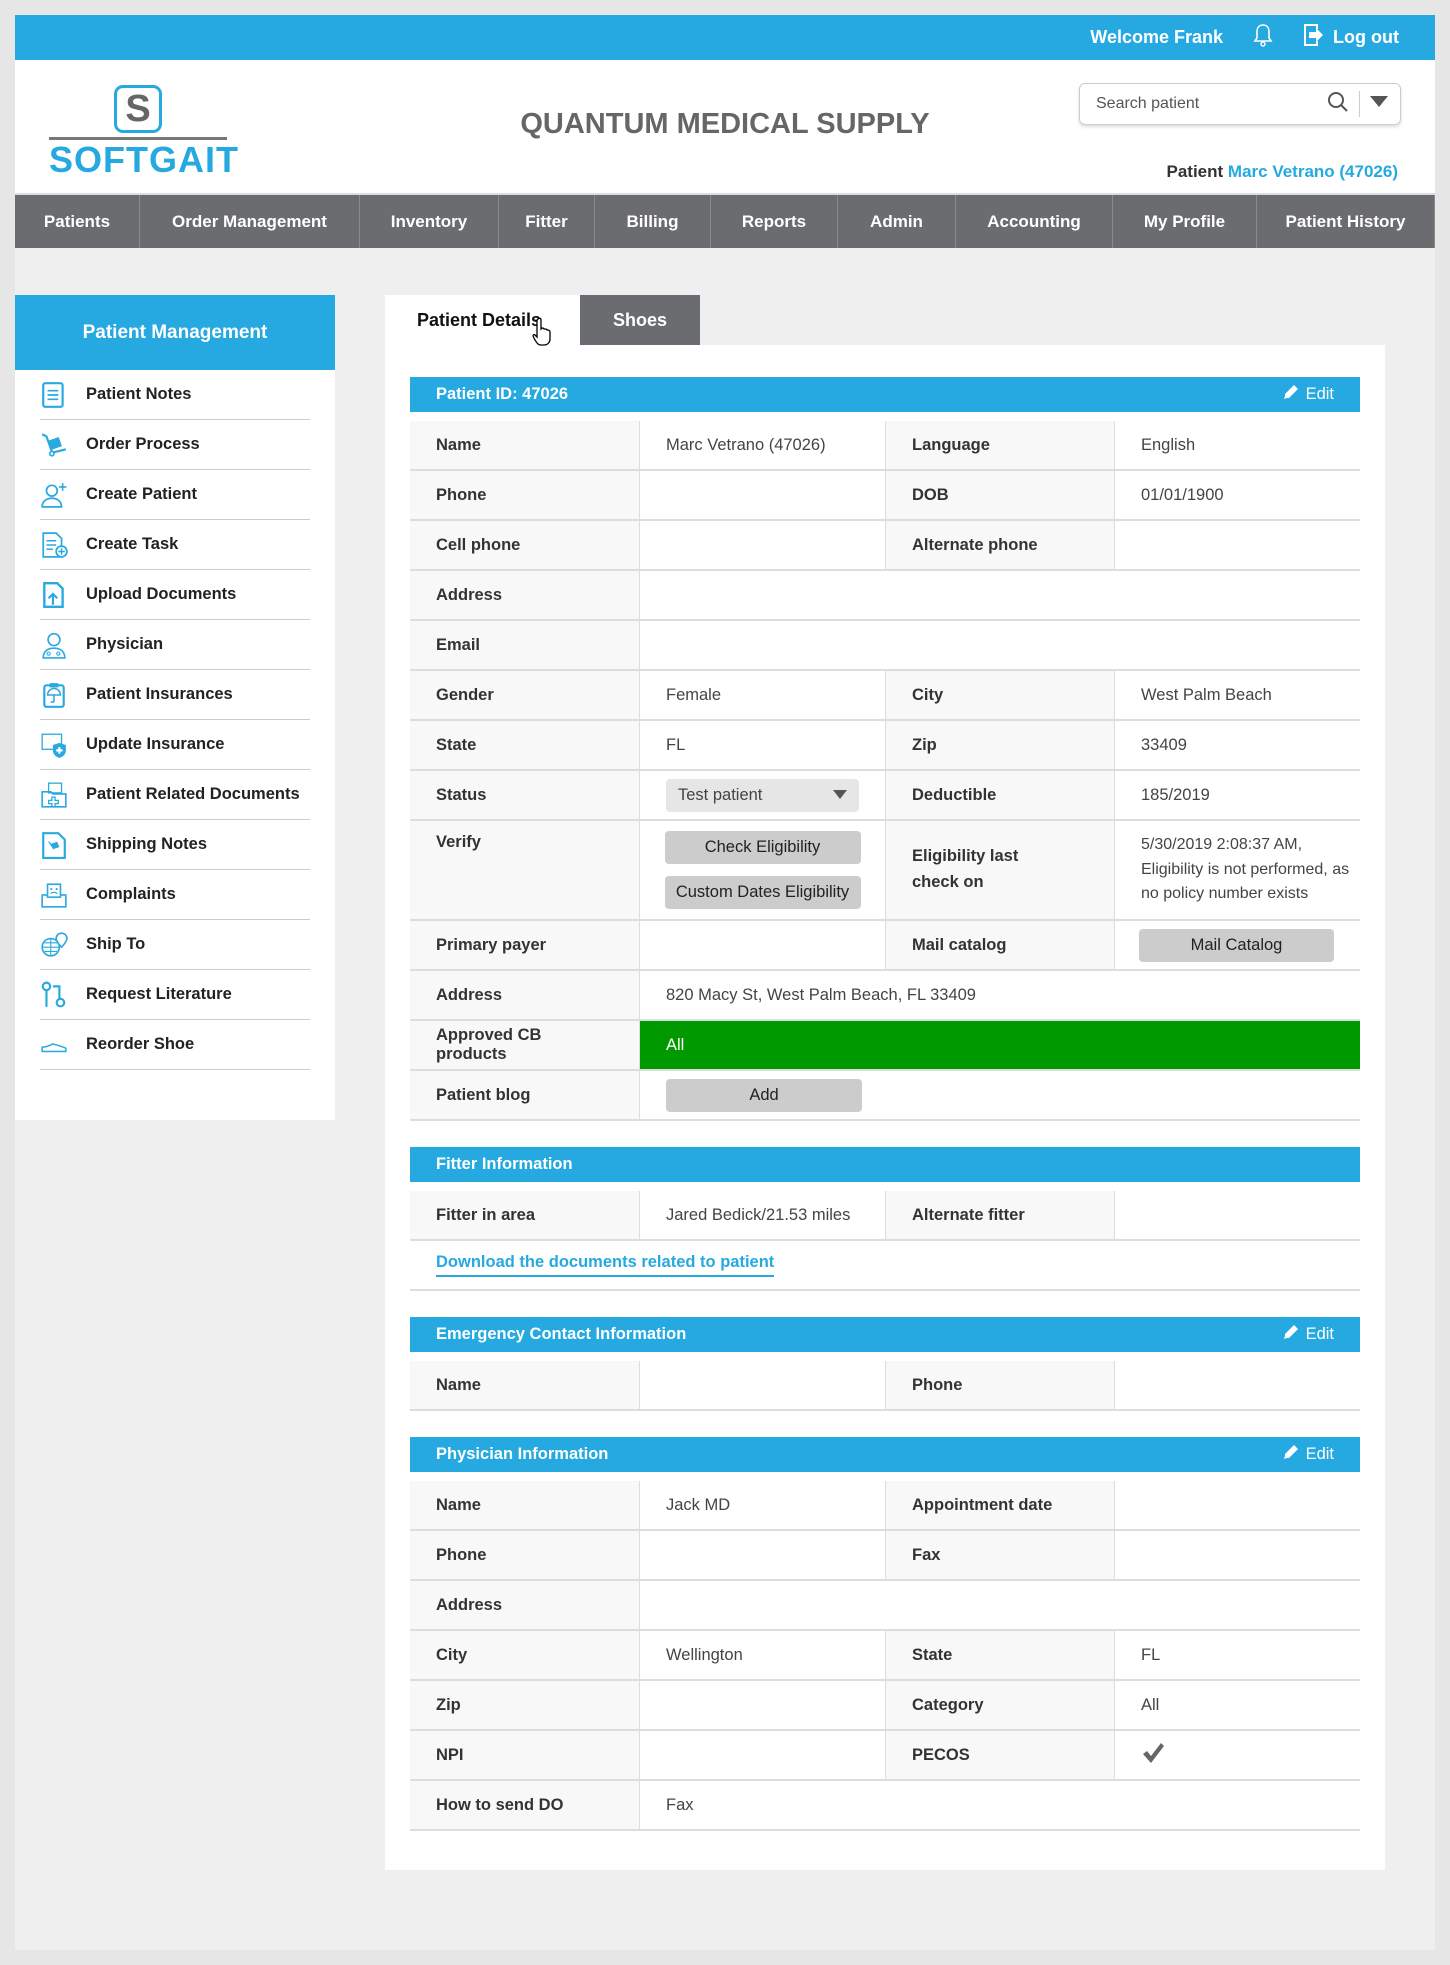 The height and width of the screenshot is (1965, 1450). What do you see at coordinates (175, 945) in the screenshot?
I see `sidebar-item-ship-to: Ship To` at bounding box center [175, 945].